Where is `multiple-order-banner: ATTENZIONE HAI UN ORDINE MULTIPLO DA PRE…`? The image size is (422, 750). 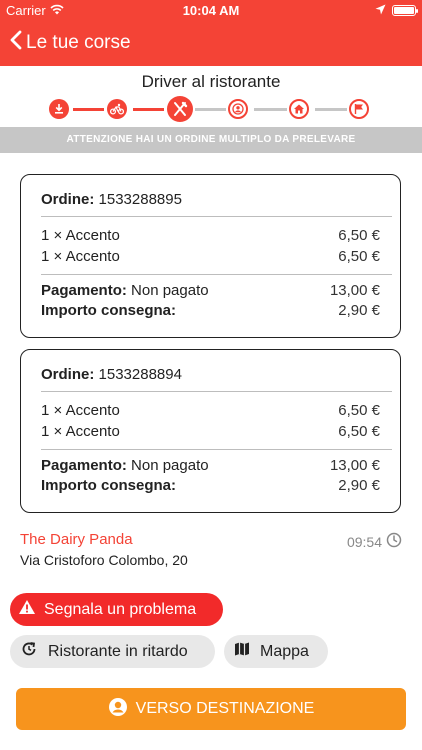
multiple-order-banner: ATTENZIONE HAI UN ORDINE MULTIPLO DA PRE… is located at coordinates (211, 140).